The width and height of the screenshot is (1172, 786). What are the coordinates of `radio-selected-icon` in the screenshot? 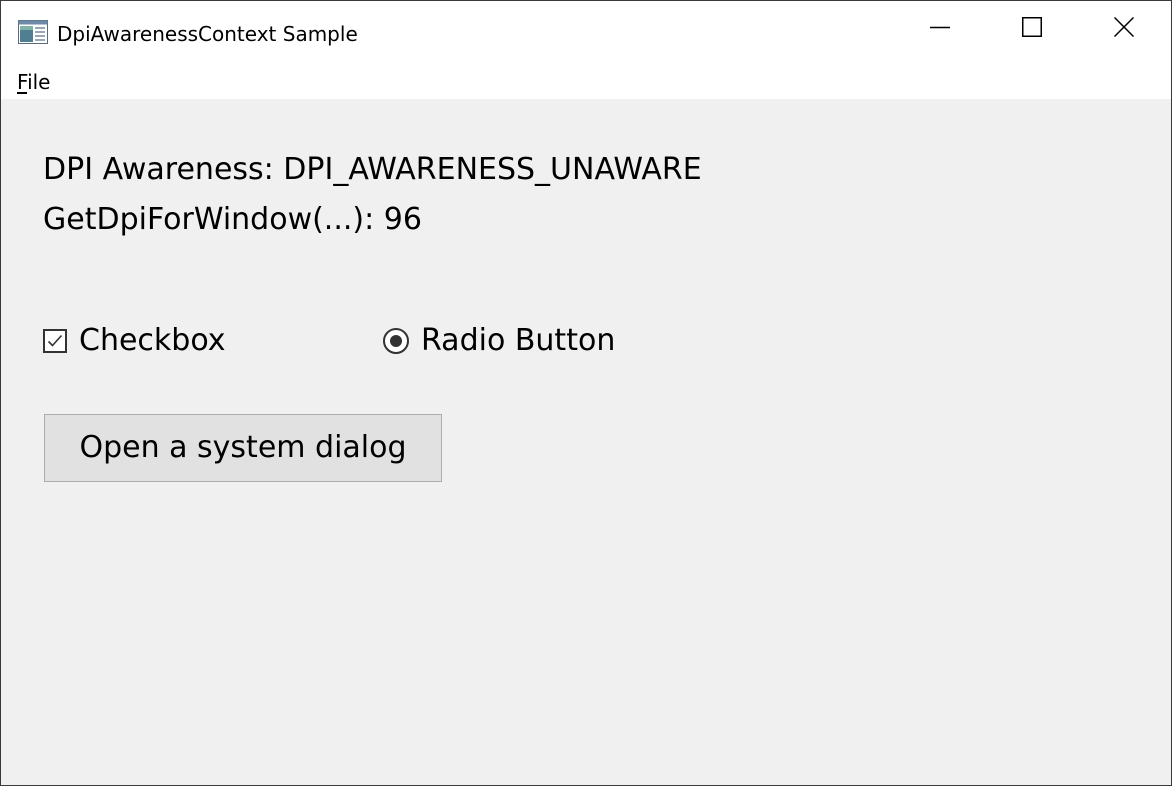 It's located at (396, 341).